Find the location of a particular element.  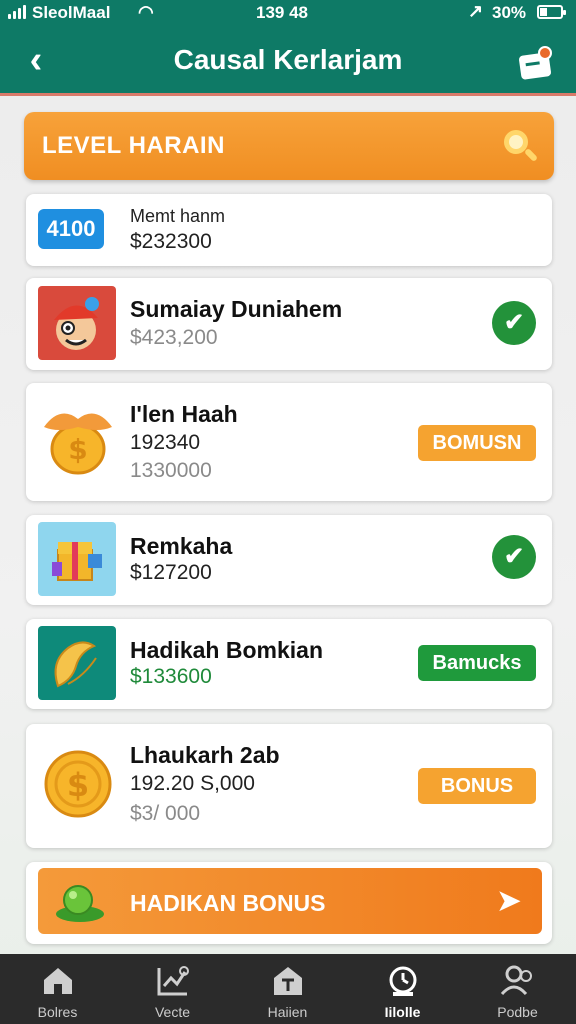

list-item: 4100 Memt hanm $232300 is located at coordinates (289, 230).